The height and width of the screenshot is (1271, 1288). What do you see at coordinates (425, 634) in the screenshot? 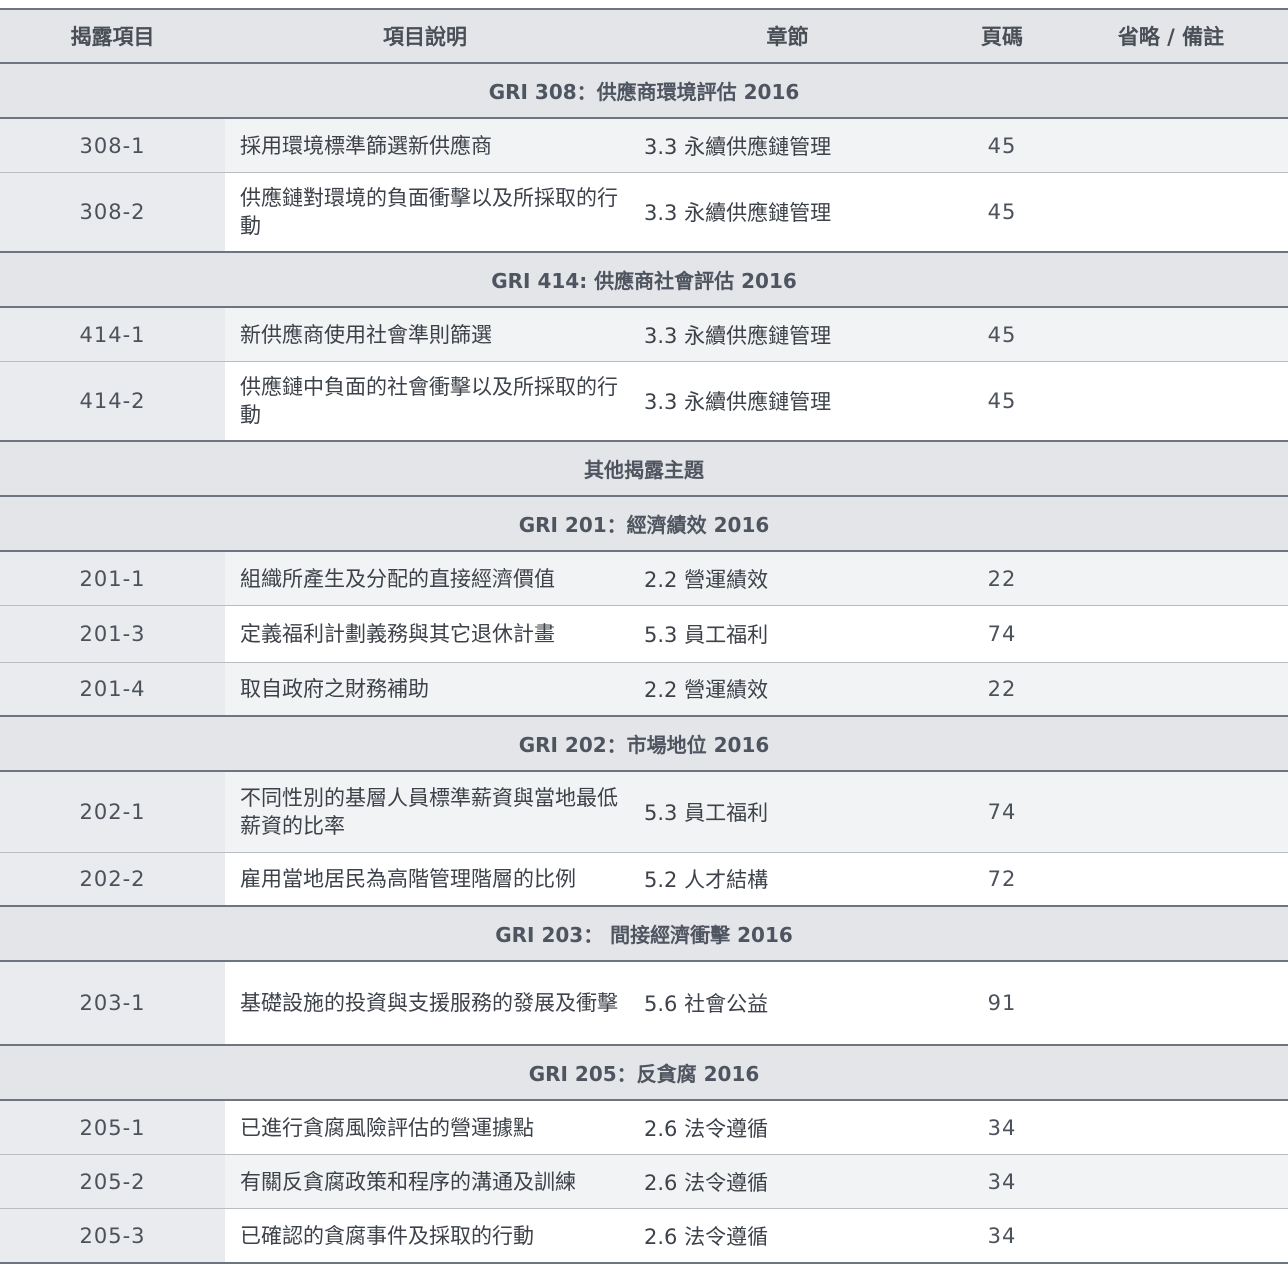
I see `row-description: 定義福利計劃義務與其它退休計畫` at bounding box center [425, 634].